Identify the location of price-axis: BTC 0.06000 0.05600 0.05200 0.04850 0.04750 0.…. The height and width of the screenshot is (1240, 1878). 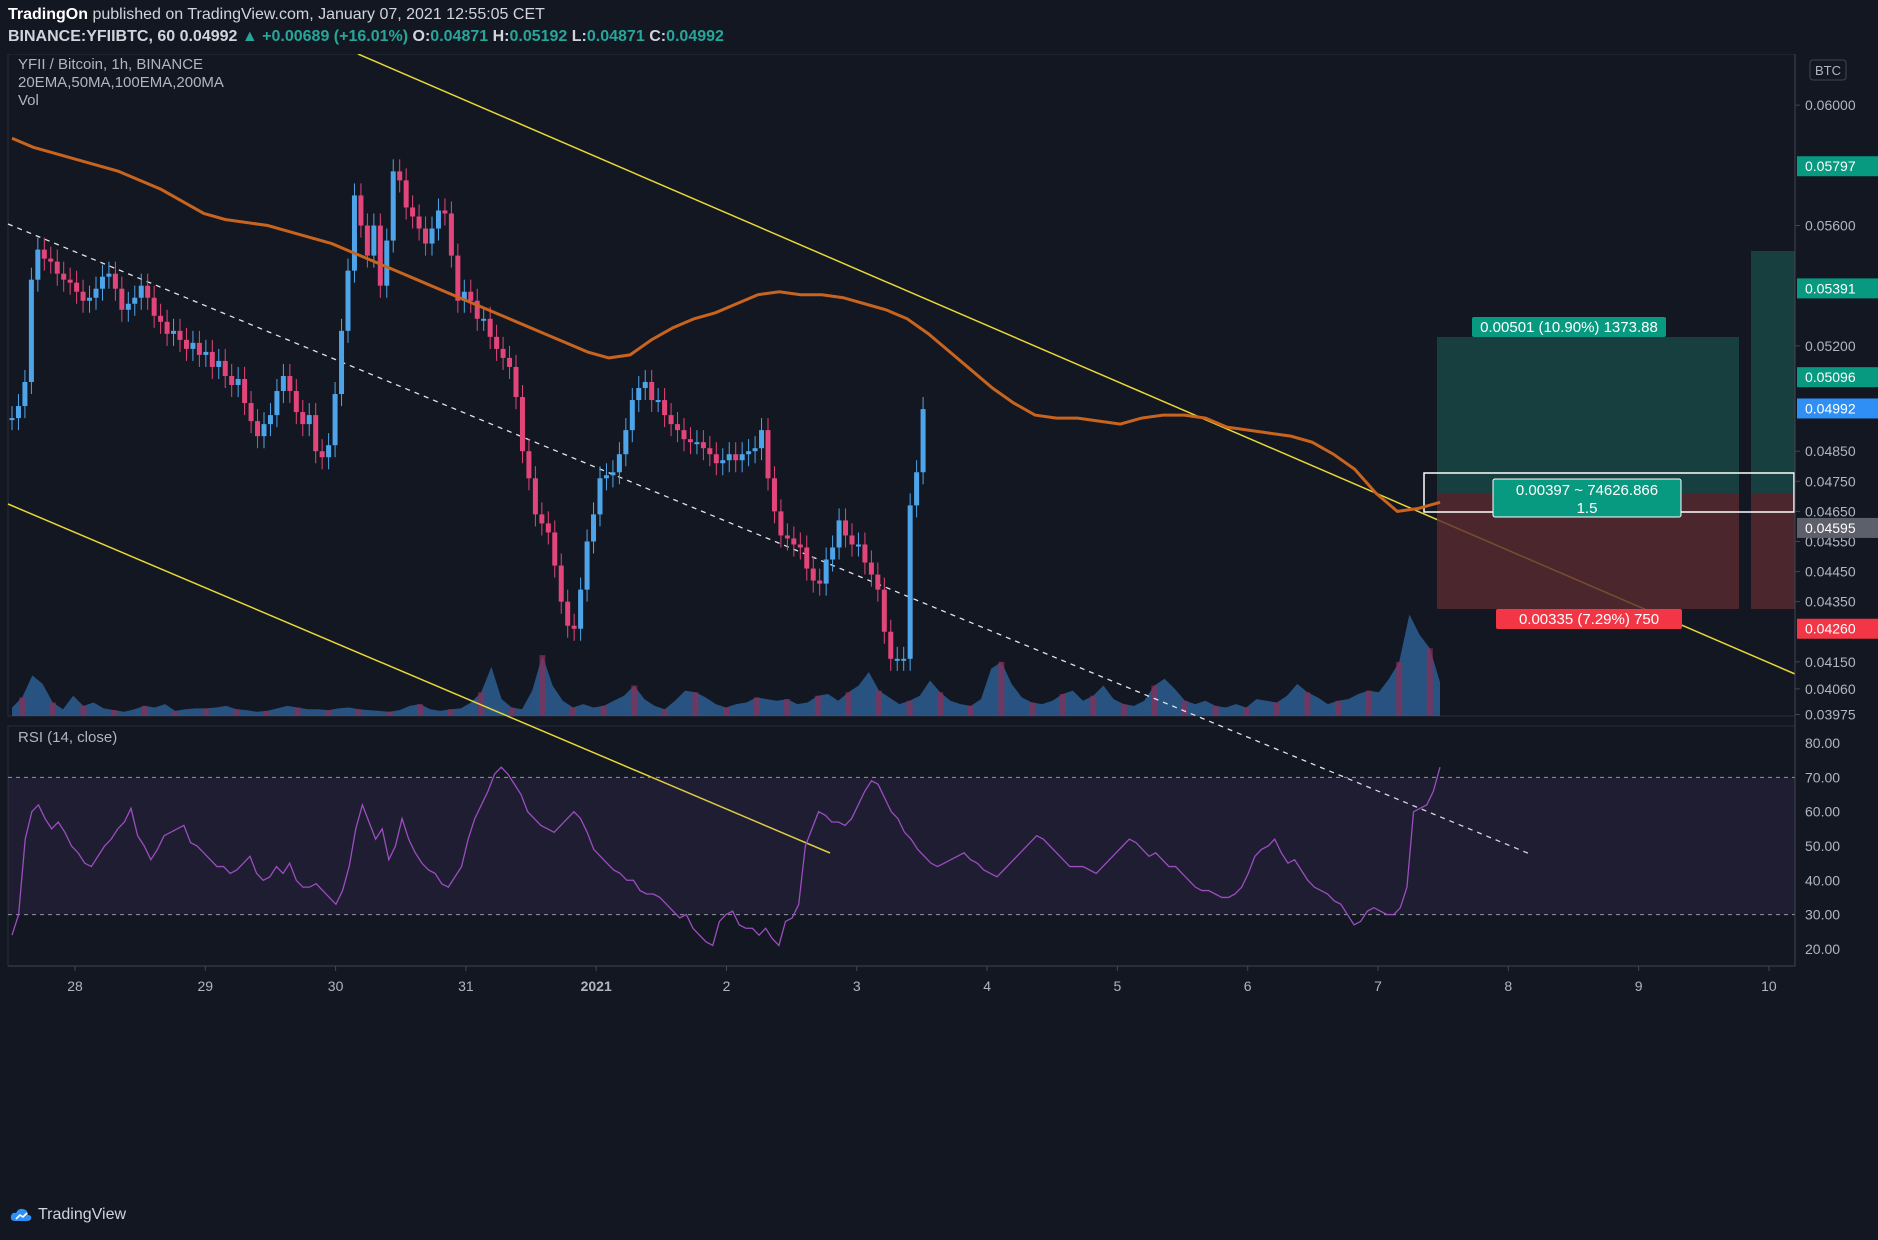
(1836, 510).